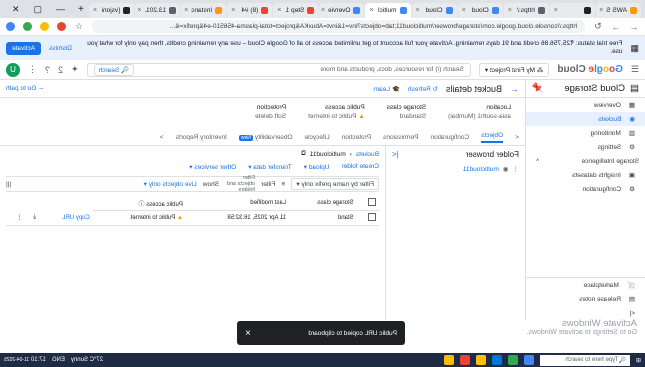 The image size is (645, 367). Describe the element at coordinates (32, 218) in the screenshot. I see `download-icon: ⤓` at that location.